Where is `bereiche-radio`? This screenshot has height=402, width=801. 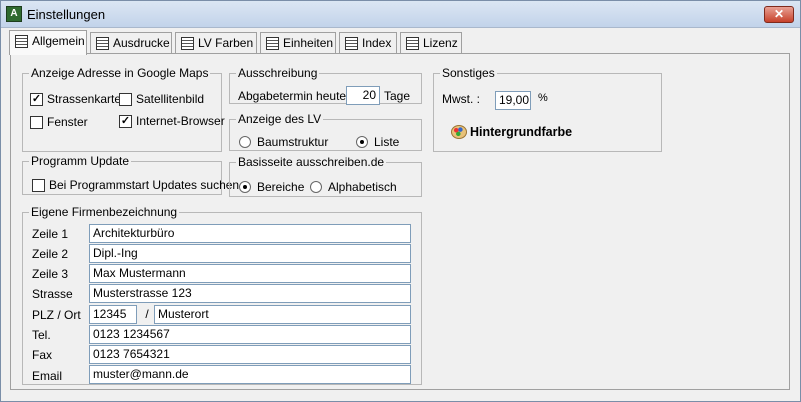
bereiche-radio is located at coordinates (245, 187).